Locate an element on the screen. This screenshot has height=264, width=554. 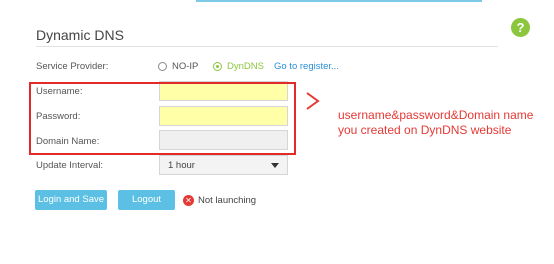
service-provider-label: Service Provider: is located at coordinates (72, 66).